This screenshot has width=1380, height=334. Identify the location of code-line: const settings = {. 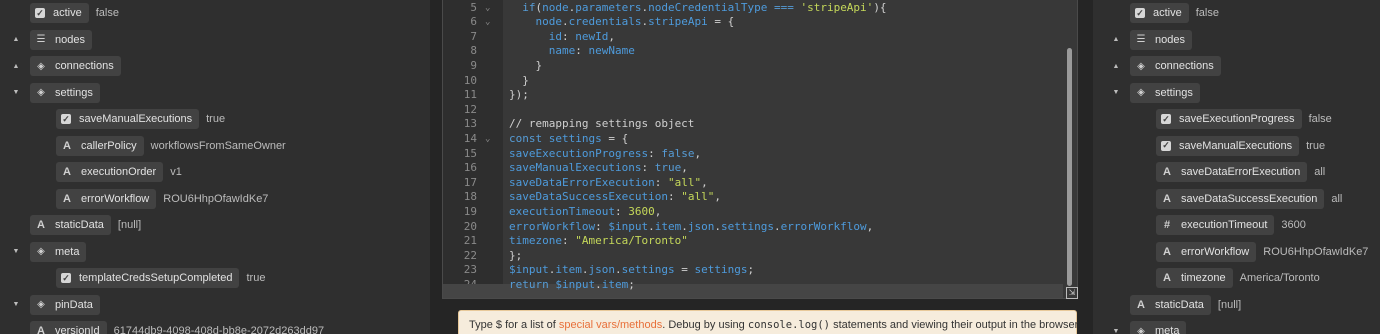
(568, 139).